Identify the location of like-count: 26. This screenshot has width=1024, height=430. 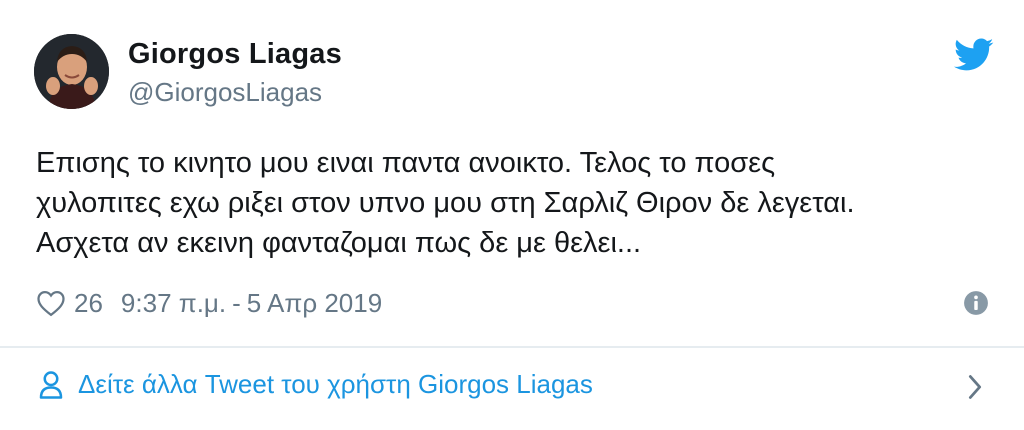
(88, 303).